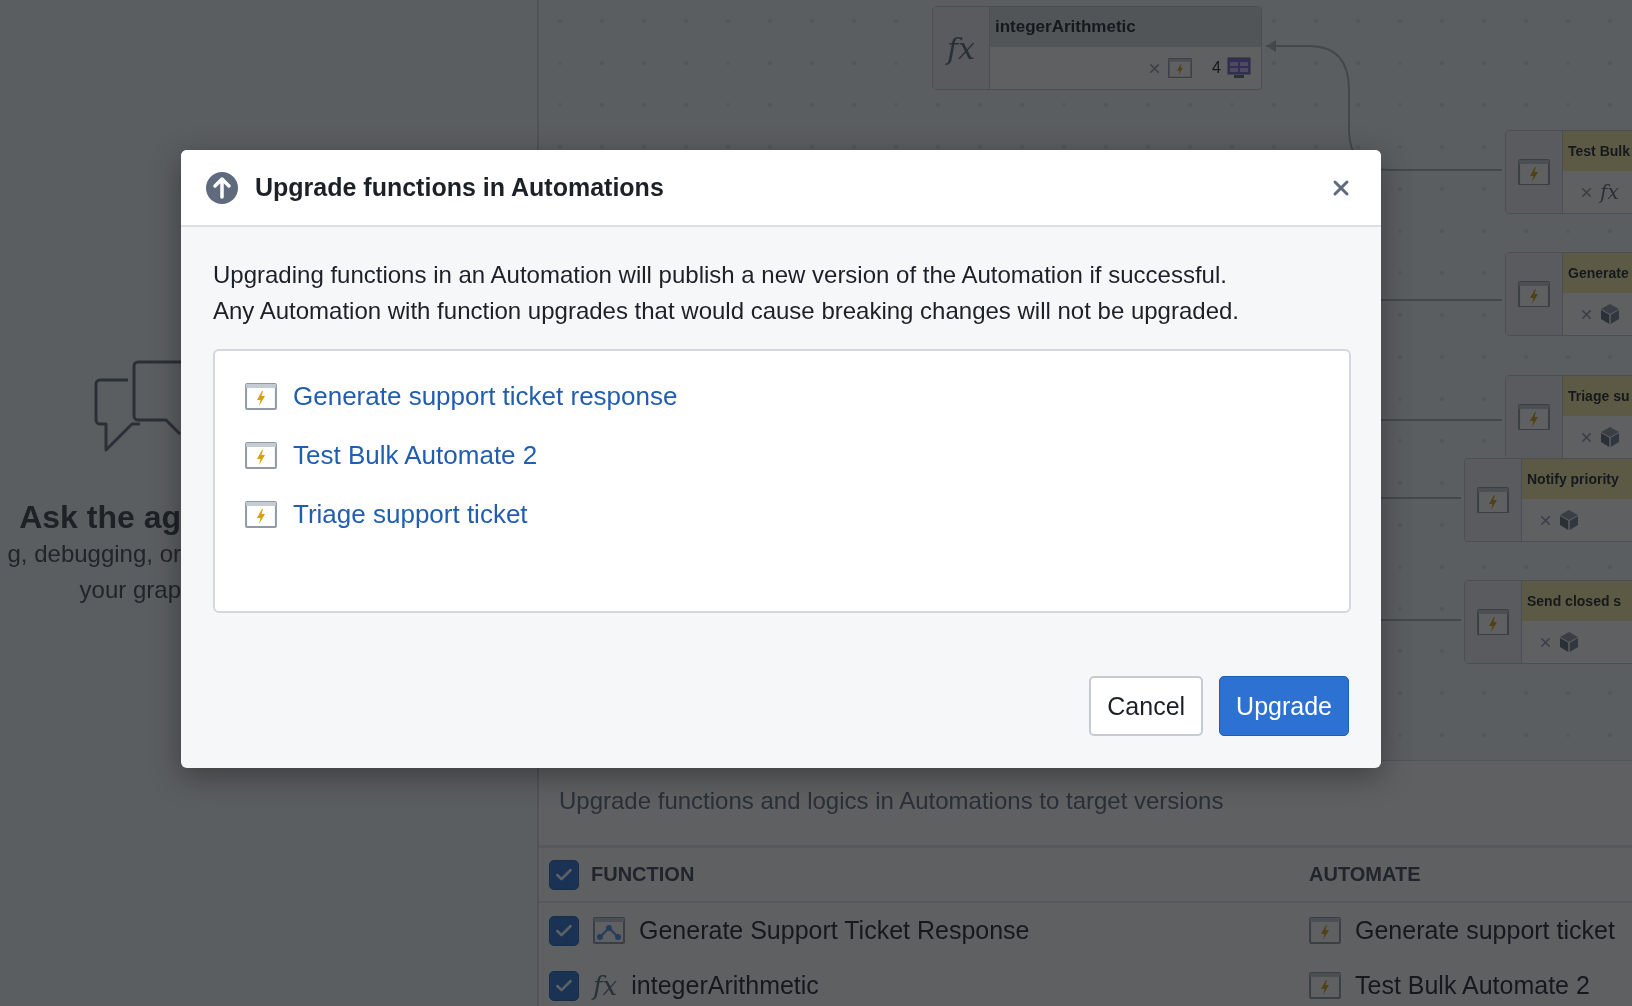 The width and height of the screenshot is (1632, 1006). What do you see at coordinates (1568, 417) in the screenshot?
I see `graph-node: Triage su` at bounding box center [1568, 417].